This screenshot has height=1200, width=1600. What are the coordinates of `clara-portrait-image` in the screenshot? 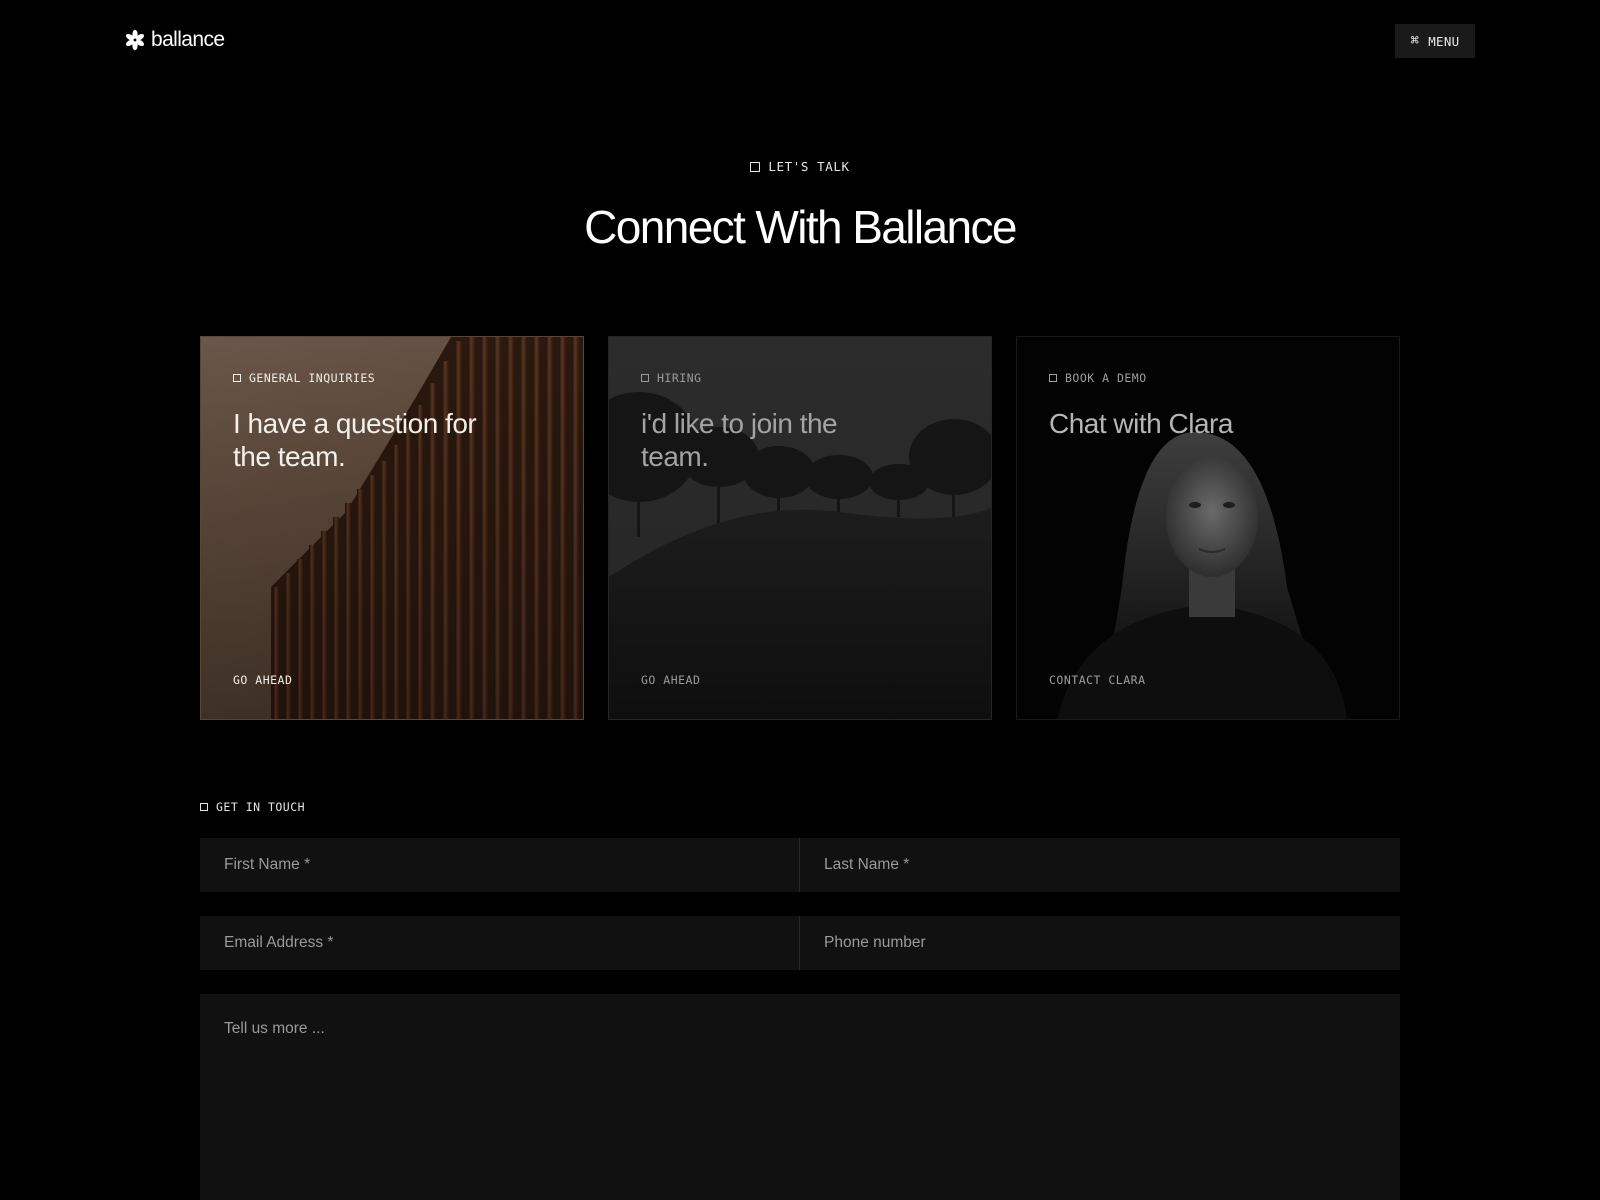 It's located at (1202, 575).